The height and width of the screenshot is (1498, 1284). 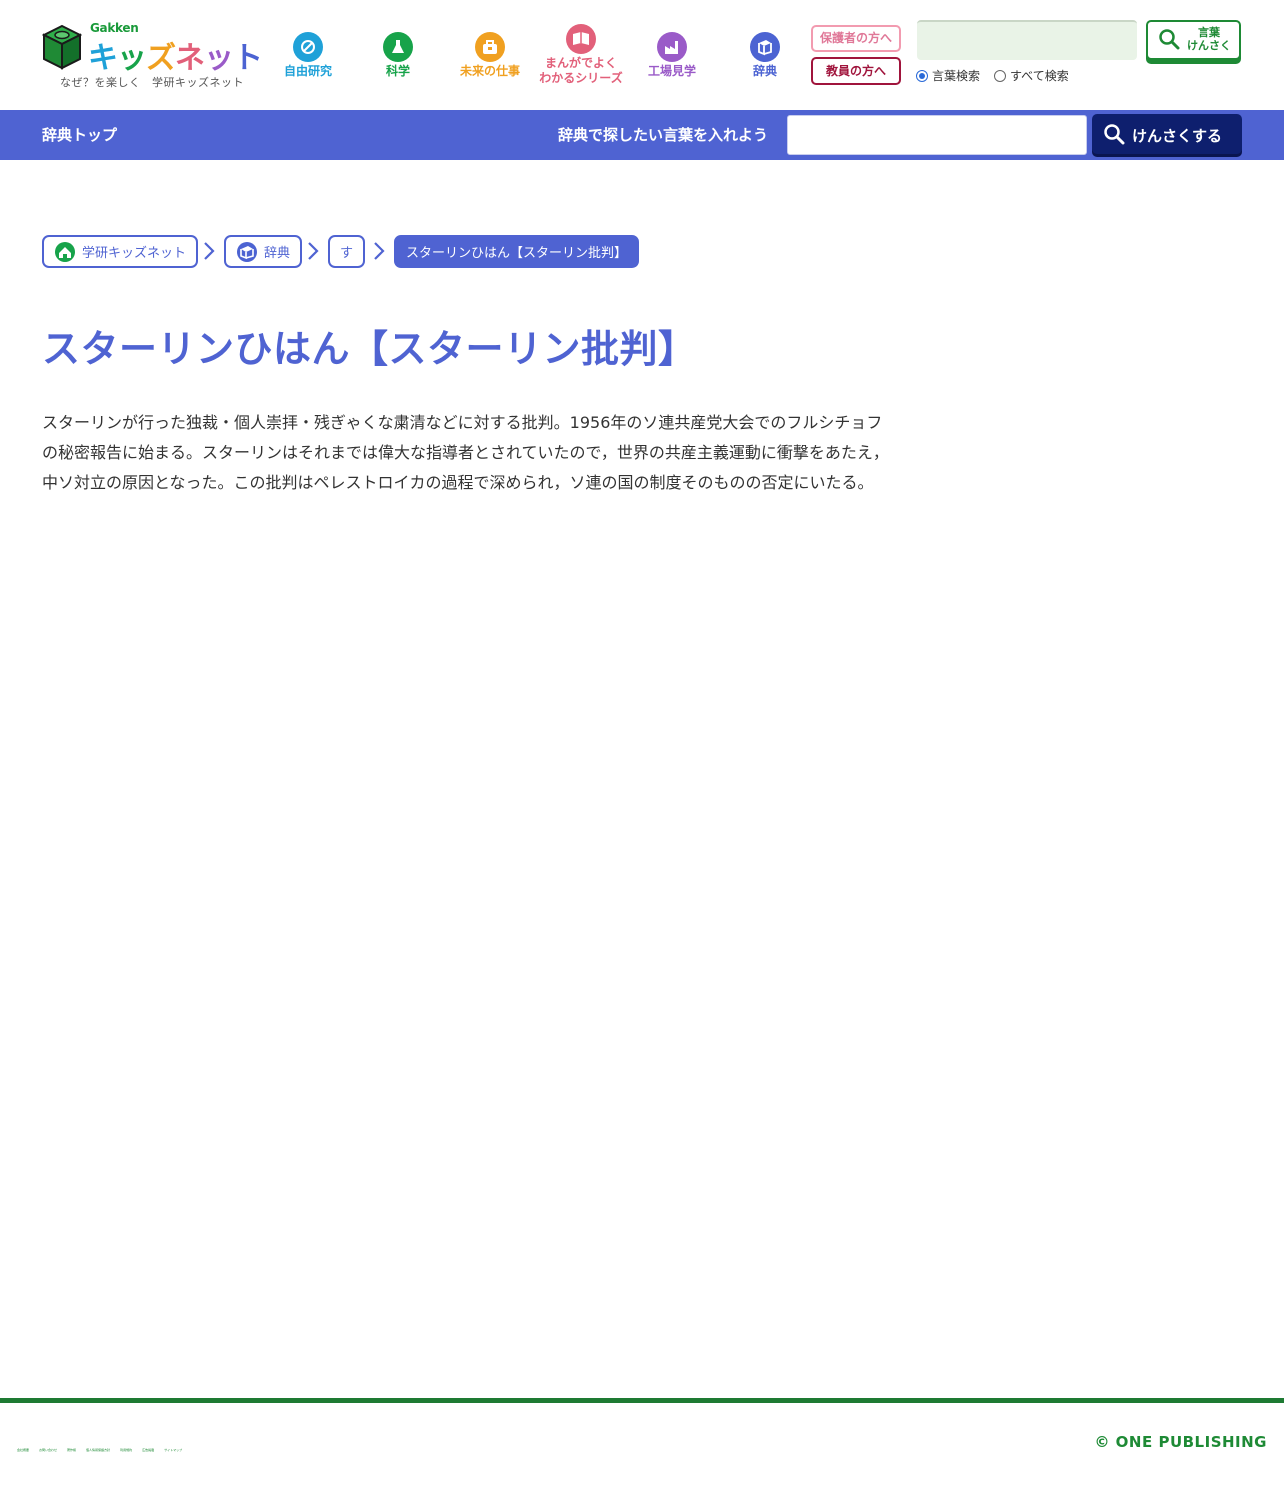 I want to click on dictionary-search-button: けんさくする, so click(x=1167, y=134).